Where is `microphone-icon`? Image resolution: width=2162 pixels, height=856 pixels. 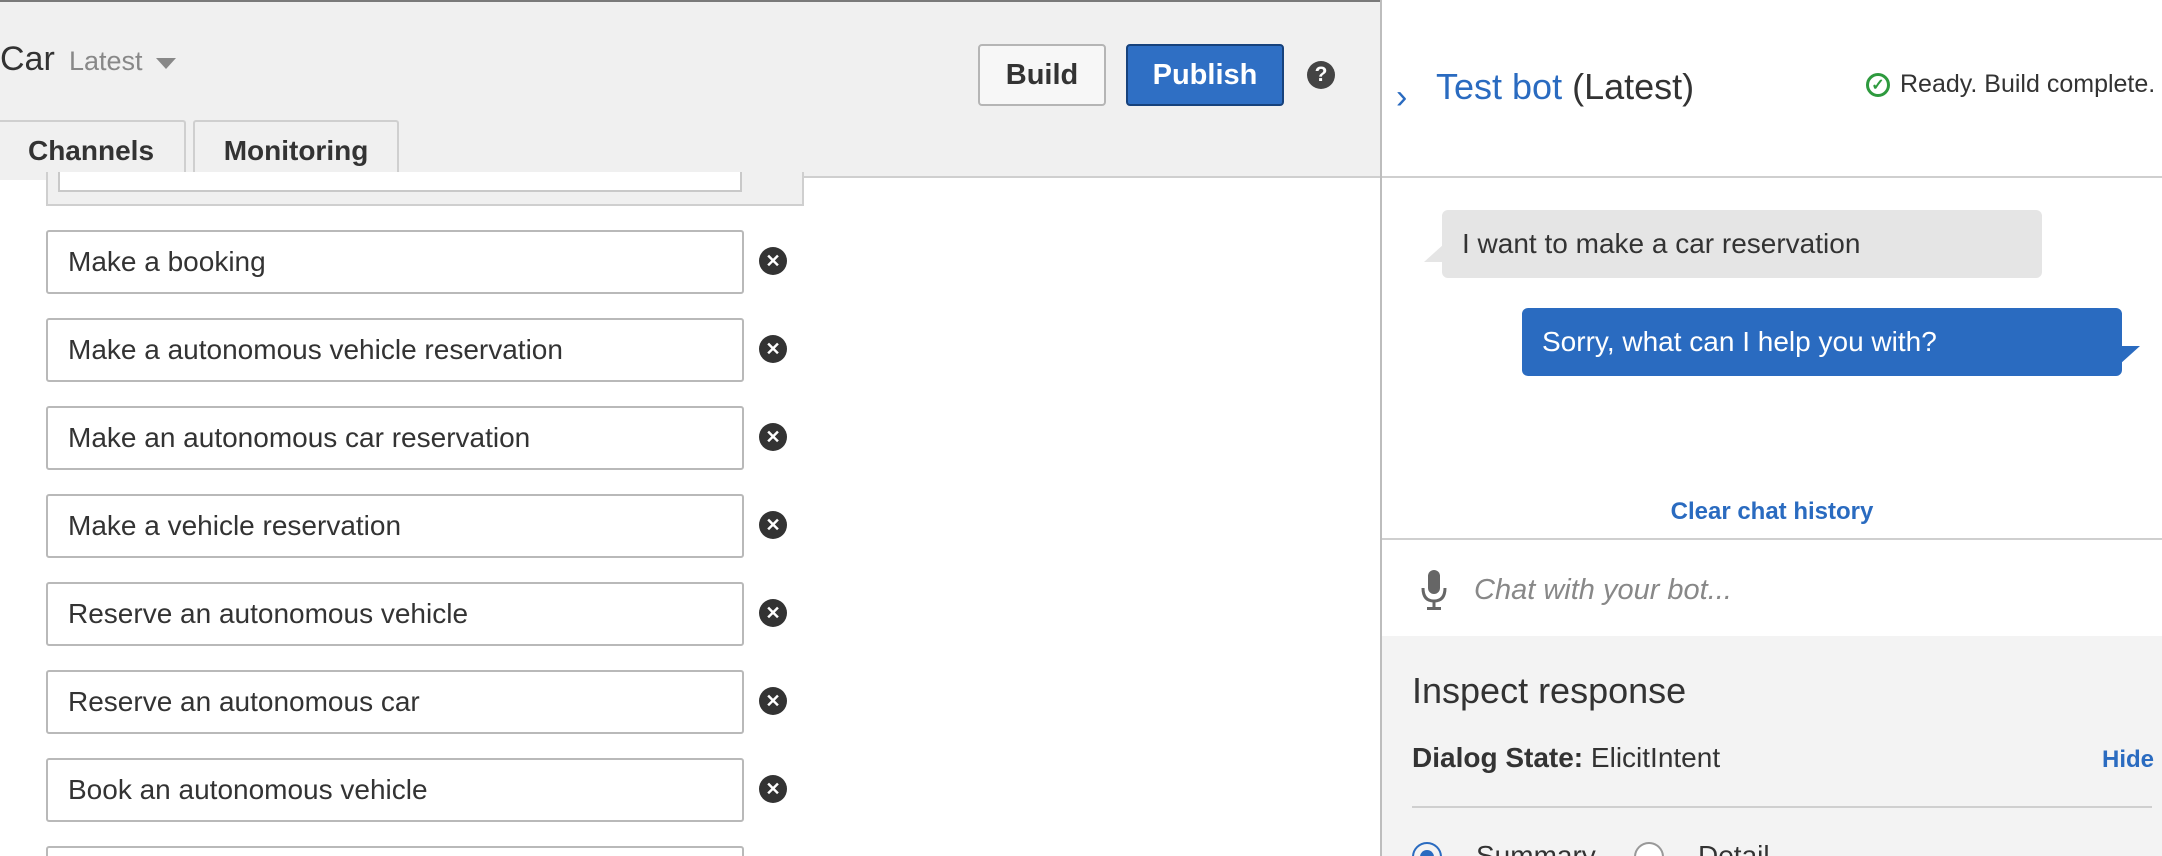 microphone-icon is located at coordinates (1434, 590).